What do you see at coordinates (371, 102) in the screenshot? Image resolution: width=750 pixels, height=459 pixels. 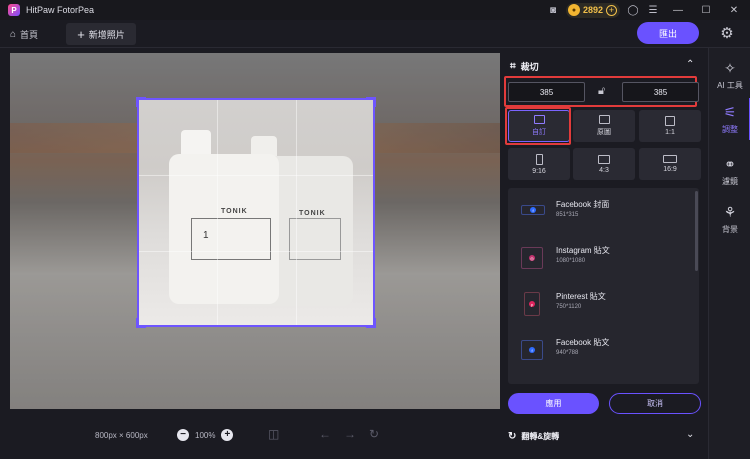 I see `crop-handle-top-right` at bounding box center [371, 102].